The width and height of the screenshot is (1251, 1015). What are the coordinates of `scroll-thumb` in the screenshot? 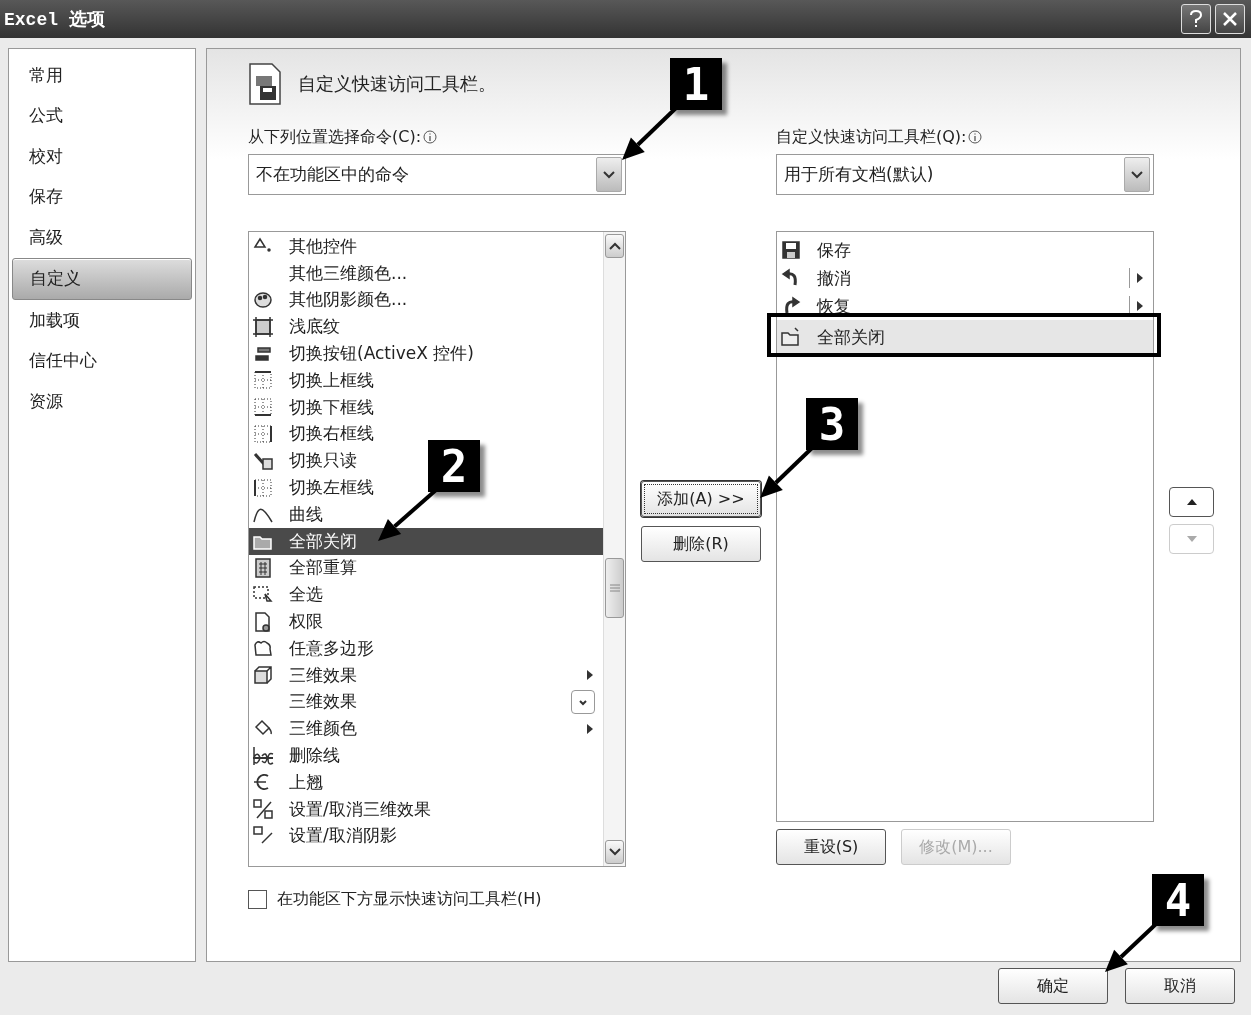 It's located at (614, 588).